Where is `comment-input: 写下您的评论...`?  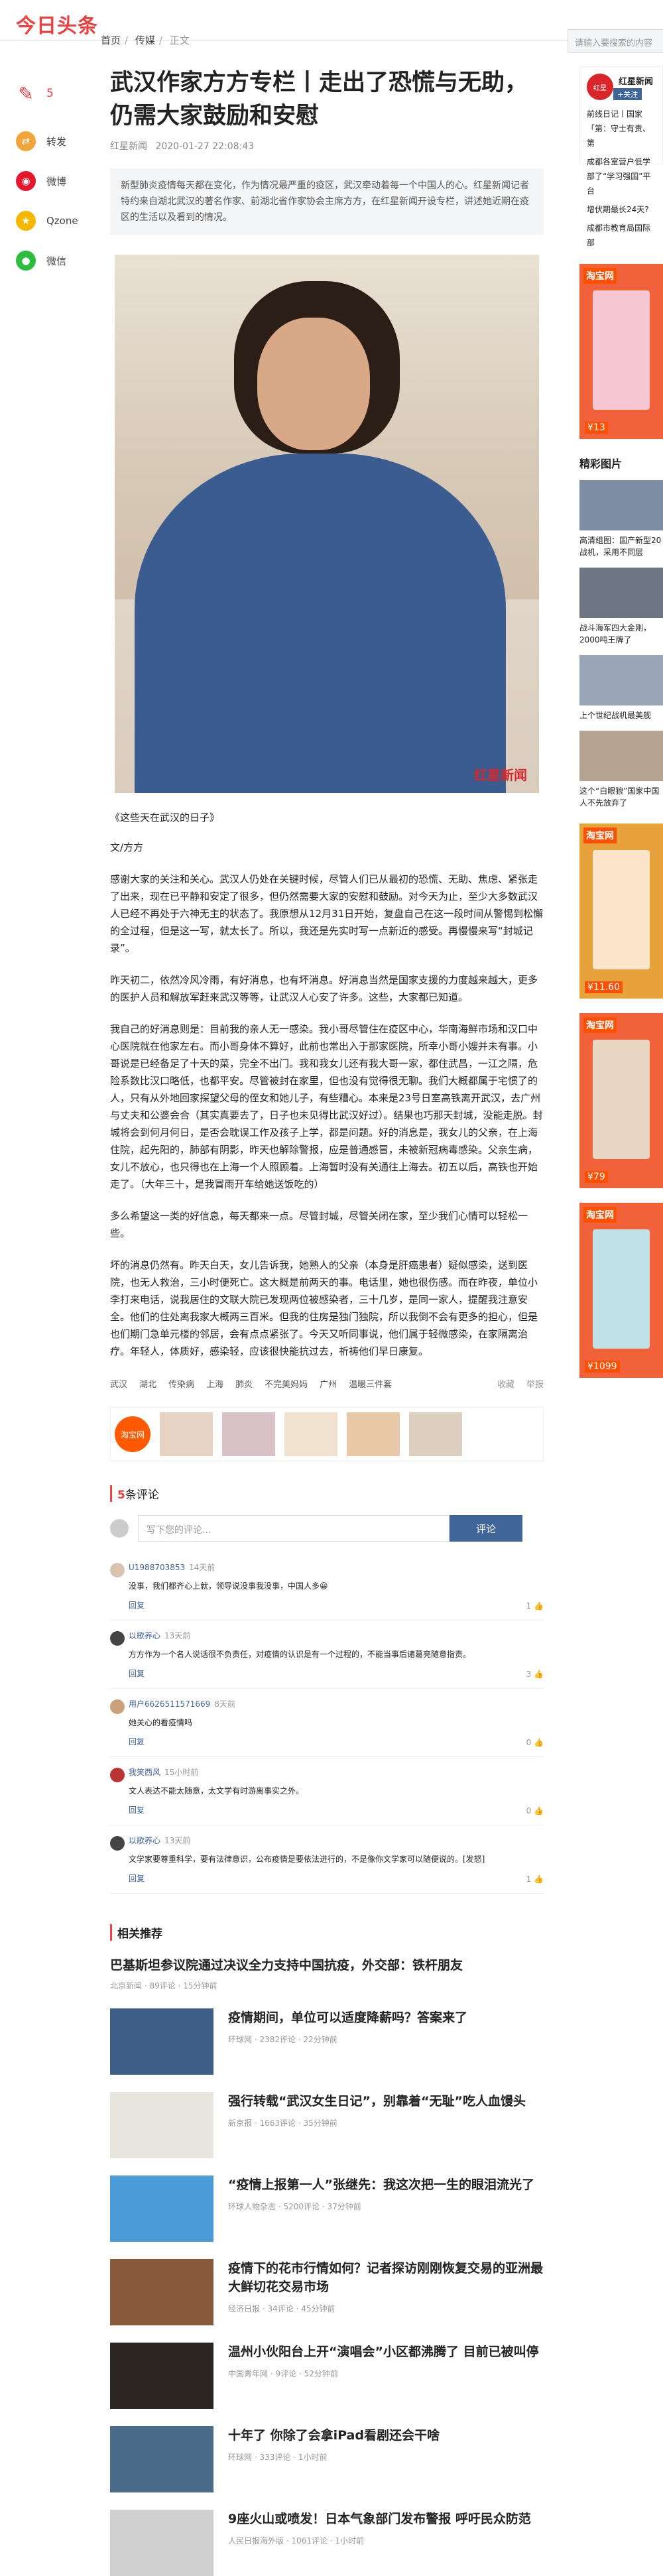 comment-input: 写下您的评论... is located at coordinates (294, 1528).